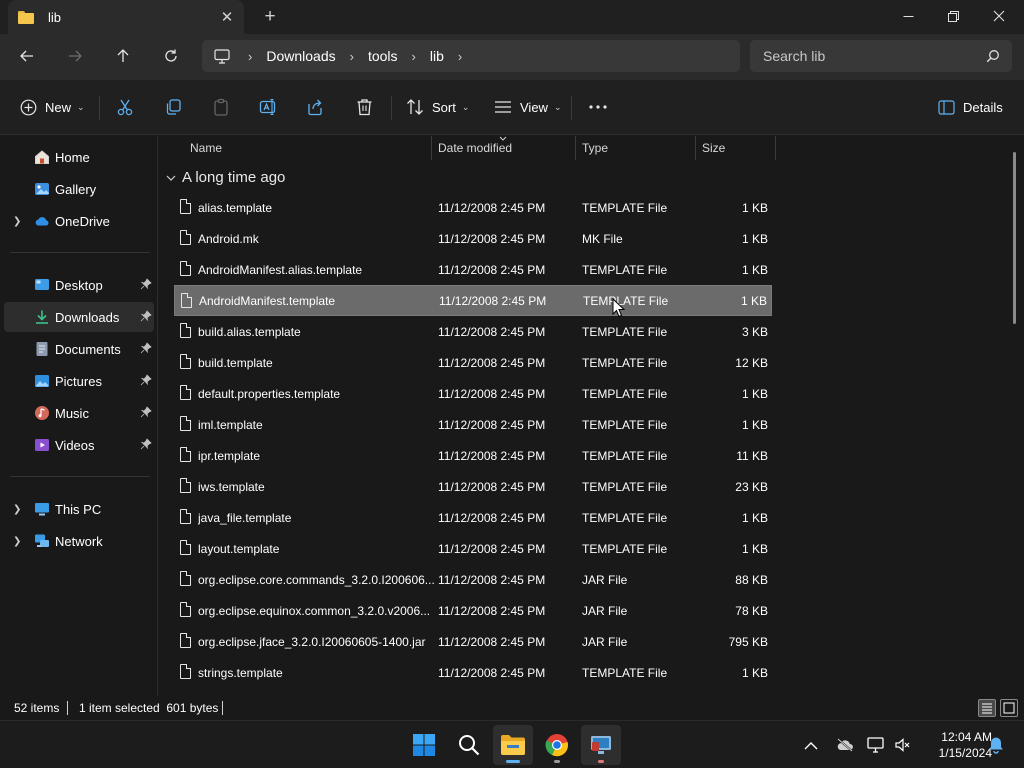 This screenshot has height=768, width=1024. I want to click on arrow-left-icon, so click(26, 56).